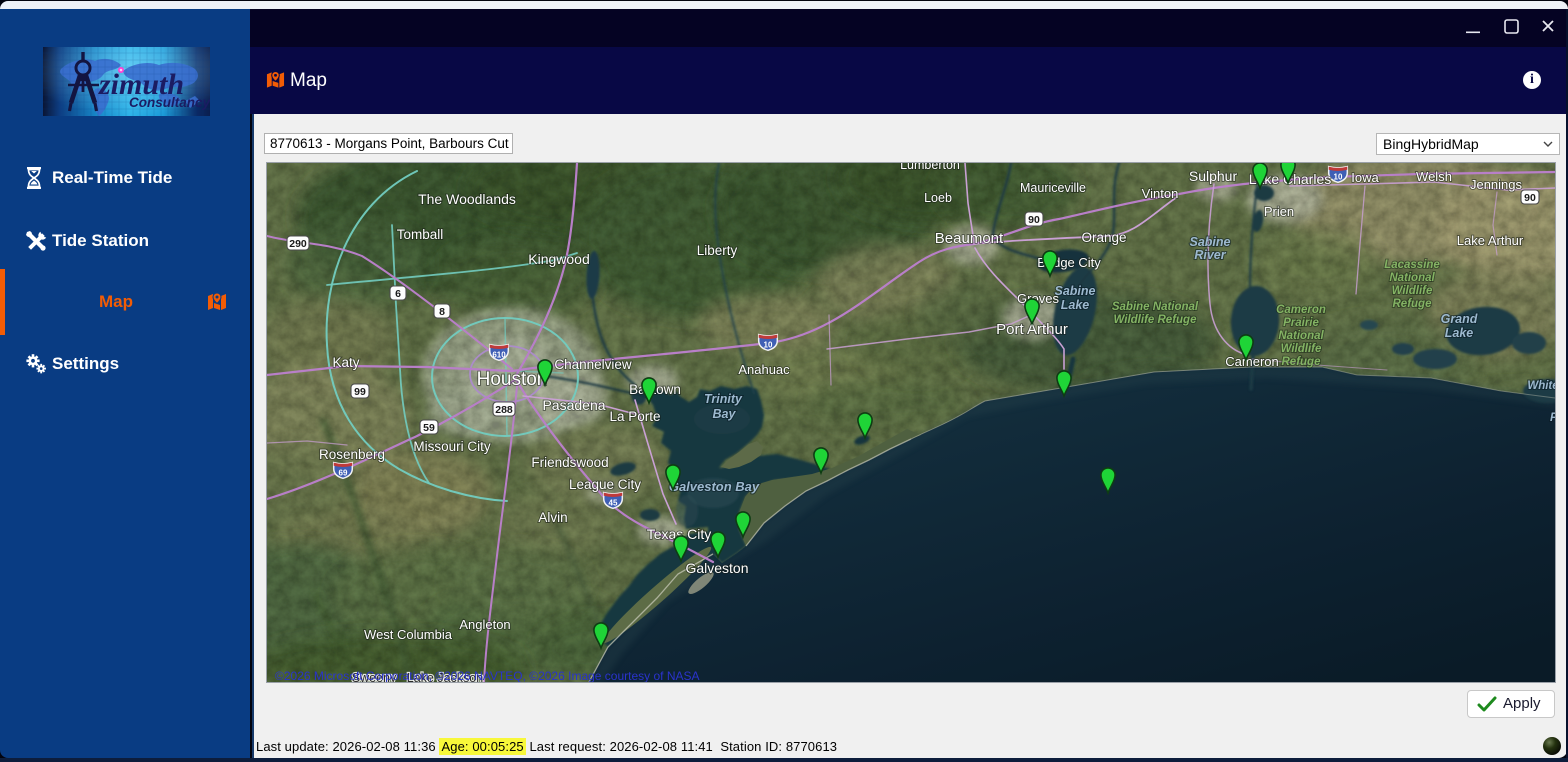 The width and height of the screenshot is (1568, 762). Describe the element at coordinates (345, 362) in the screenshot. I see `svg-text: Katy` at that location.